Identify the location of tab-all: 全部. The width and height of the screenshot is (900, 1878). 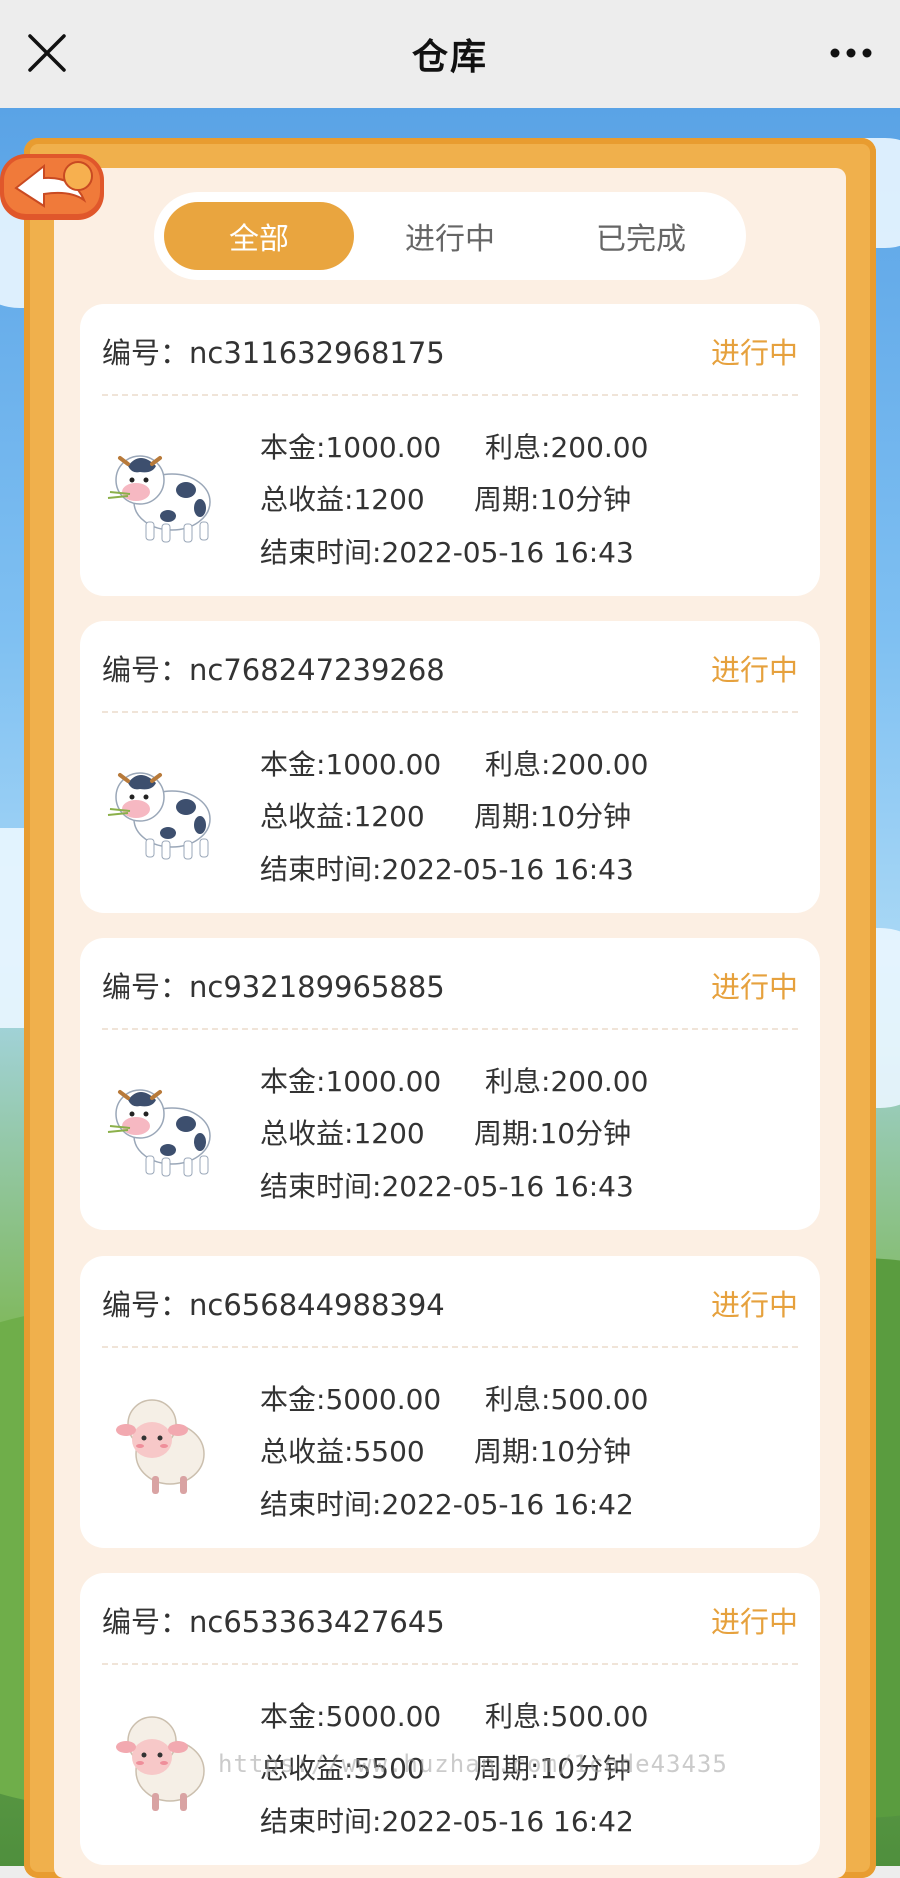
(259, 236).